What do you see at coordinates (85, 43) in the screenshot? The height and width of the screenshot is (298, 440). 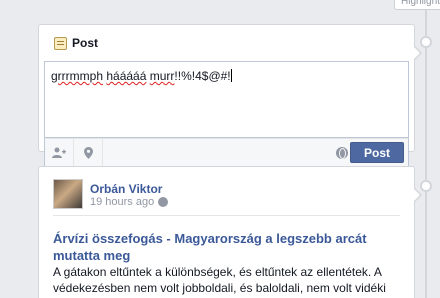 I see `composer-header-label: Post` at bounding box center [85, 43].